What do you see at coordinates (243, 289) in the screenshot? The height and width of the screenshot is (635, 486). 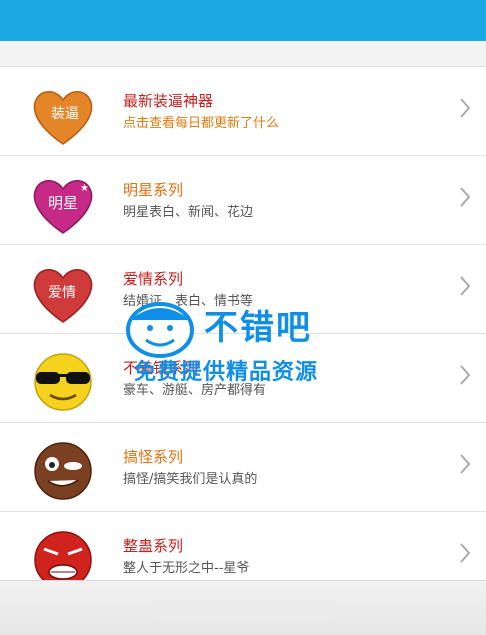 I see `list-item-love: 爱情 热 爱情系列 结婚证、表白、情书等` at bounding box center [243, 289].